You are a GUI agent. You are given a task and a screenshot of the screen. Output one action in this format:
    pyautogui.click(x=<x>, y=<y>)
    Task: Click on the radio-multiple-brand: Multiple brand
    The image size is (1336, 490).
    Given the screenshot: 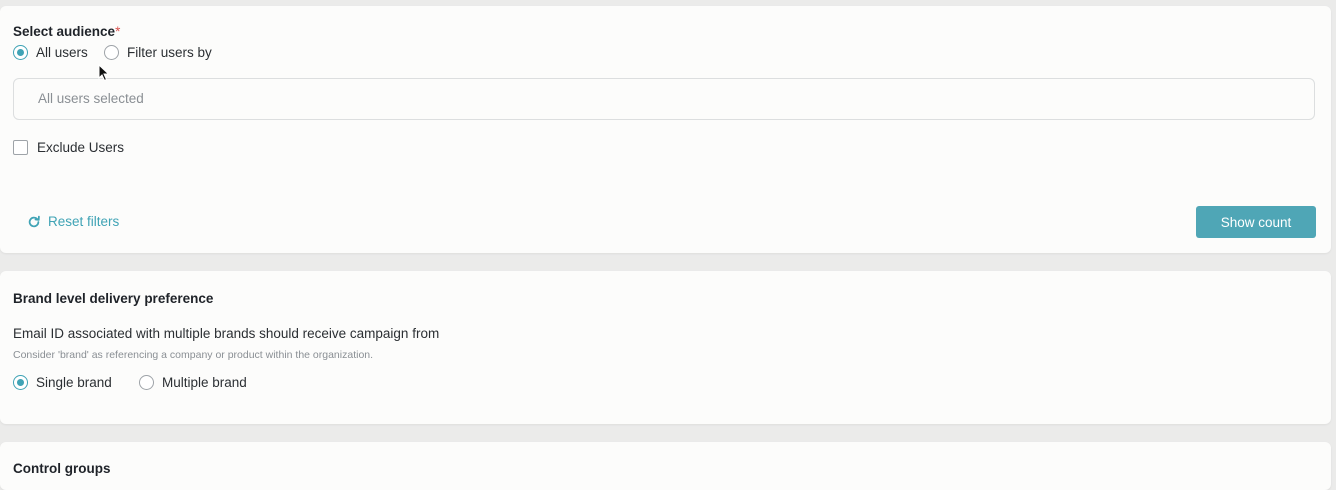 What is the action you would take?
    pyautogui.click(x=193, y=382)
    